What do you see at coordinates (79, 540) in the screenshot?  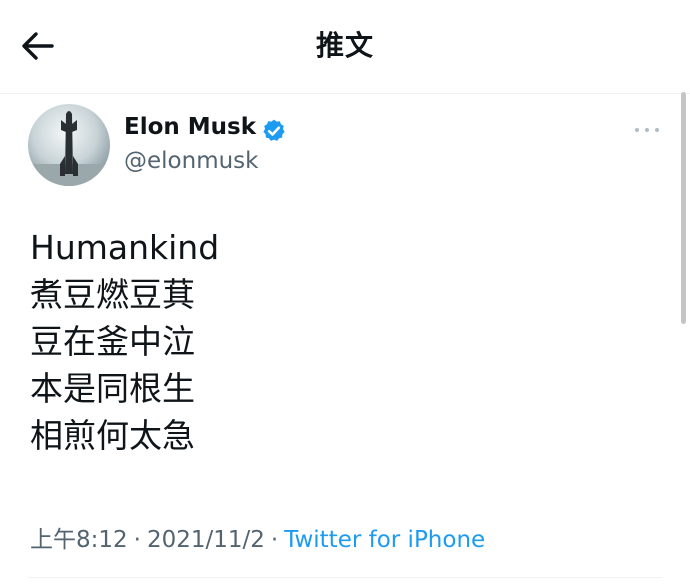 I see `tweet-time: 上午8:12` at bounding box center [79, 540].